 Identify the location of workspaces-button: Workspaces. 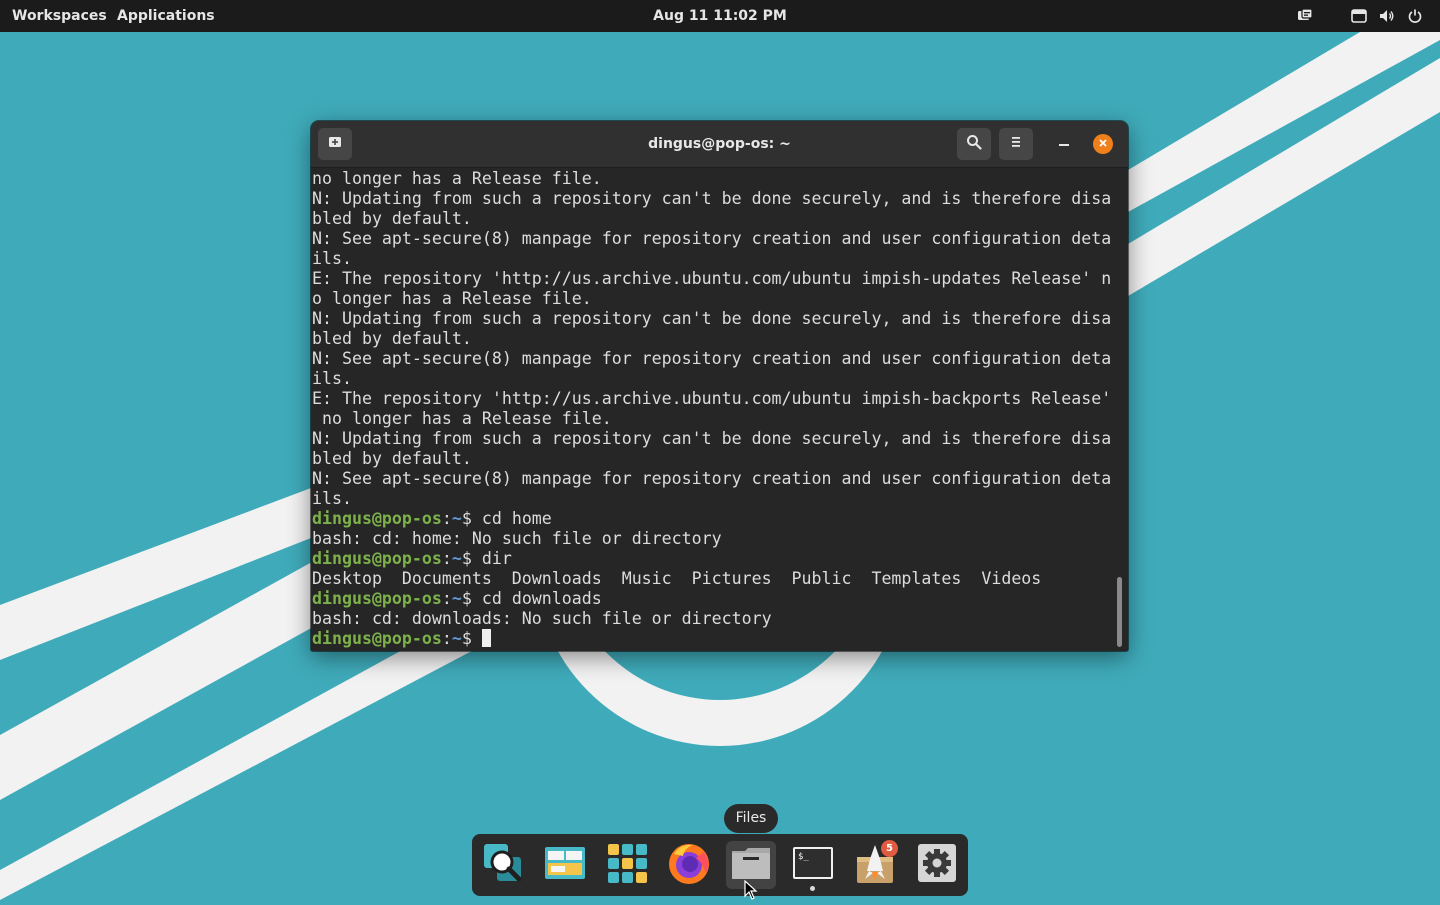
(59, 16).